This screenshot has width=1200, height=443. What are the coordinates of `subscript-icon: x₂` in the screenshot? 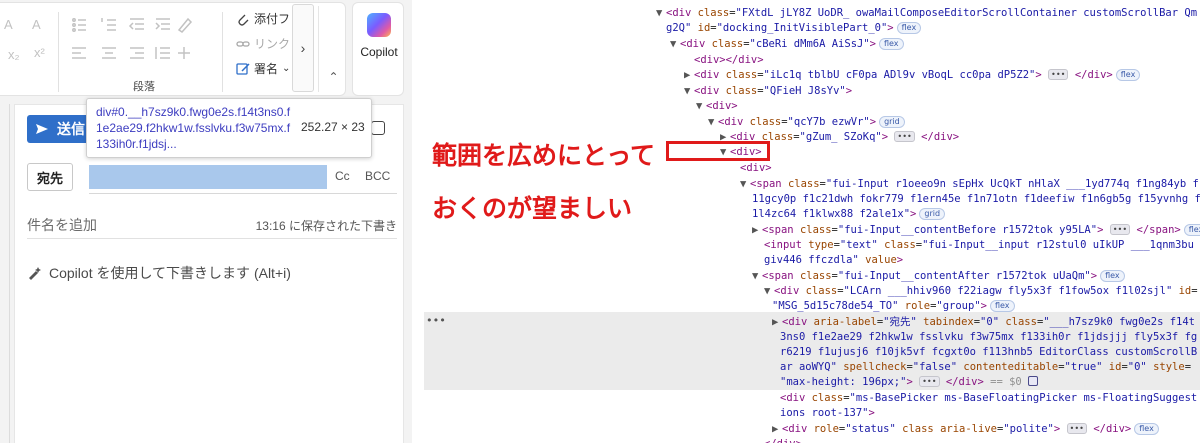 It's located at (14, 55).